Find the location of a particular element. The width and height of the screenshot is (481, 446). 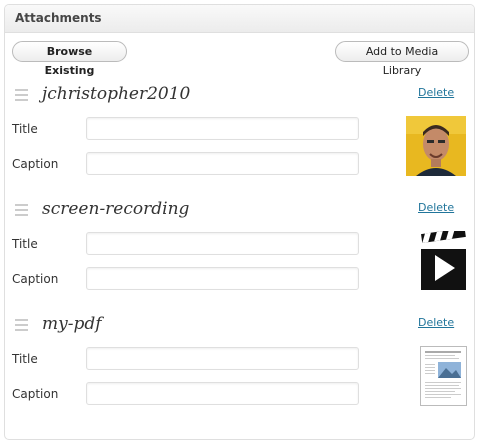

add-to-media-library-button: Add to Media Library is located at coordinates (402, 59).